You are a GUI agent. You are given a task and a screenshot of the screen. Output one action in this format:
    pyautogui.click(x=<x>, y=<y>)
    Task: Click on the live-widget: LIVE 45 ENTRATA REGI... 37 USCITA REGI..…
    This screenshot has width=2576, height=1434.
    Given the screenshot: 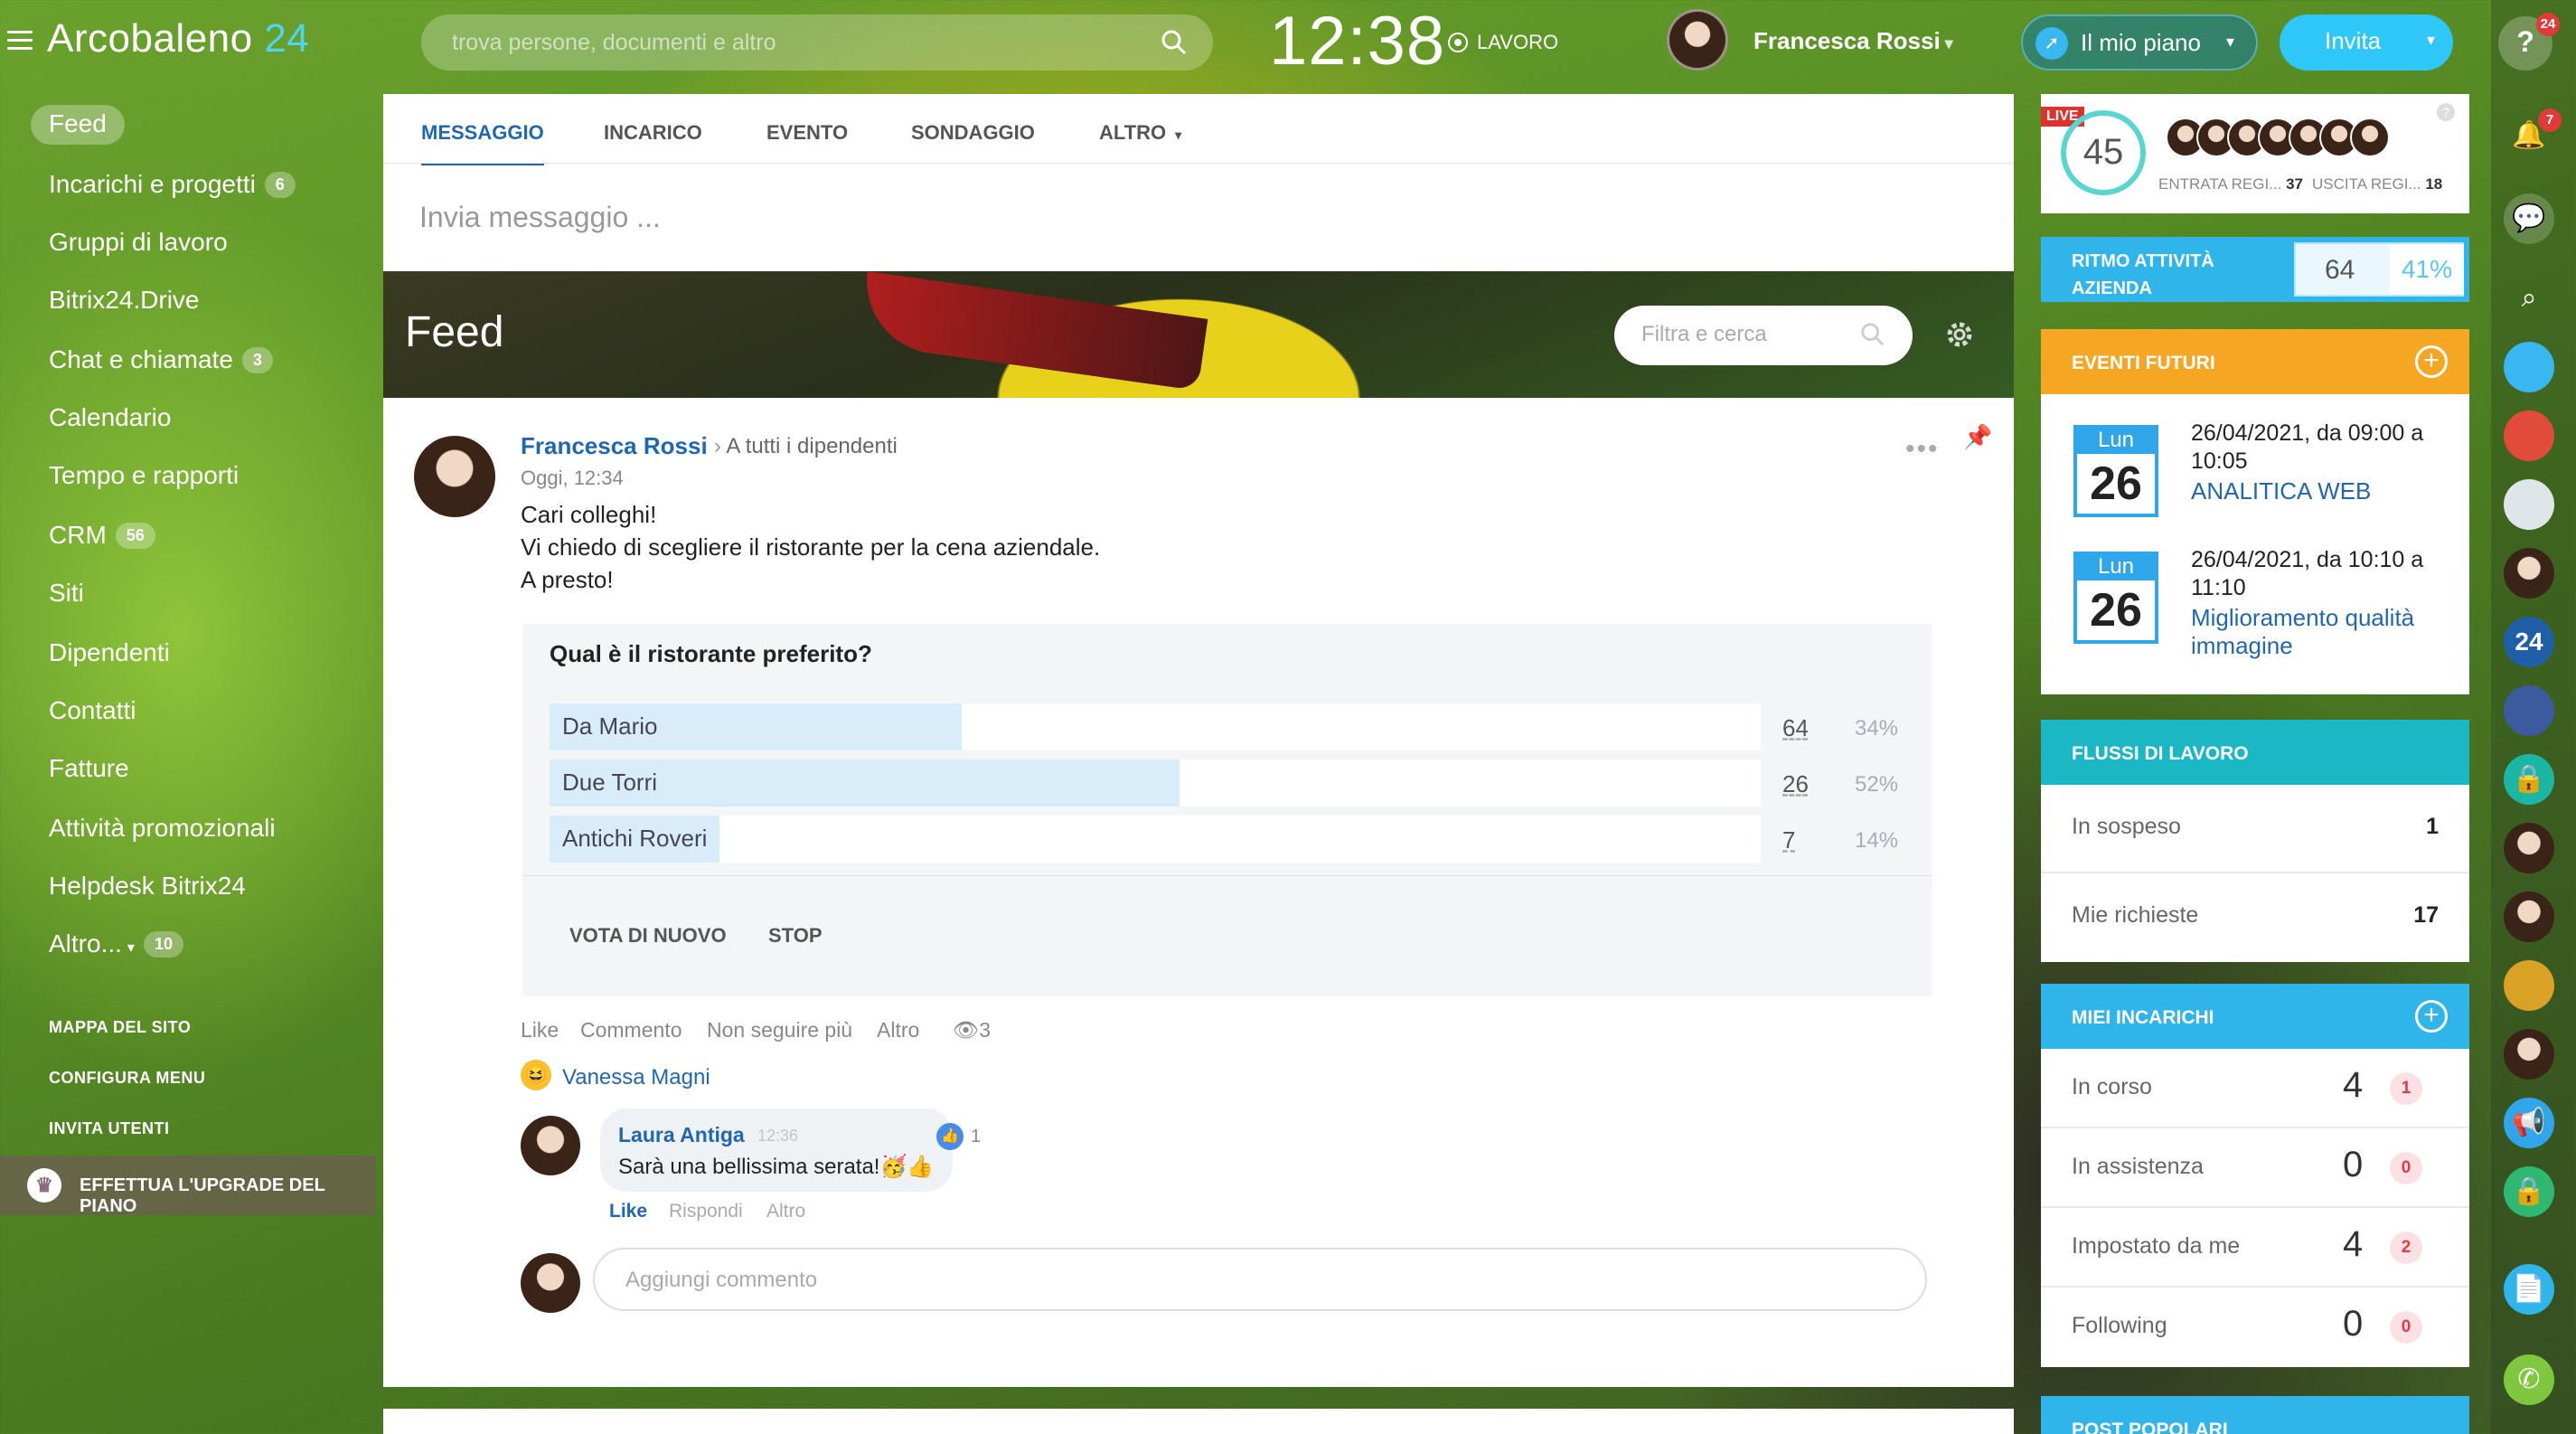 What is the action you would take?
    pyautogui.click(x=2255, y=153)
    